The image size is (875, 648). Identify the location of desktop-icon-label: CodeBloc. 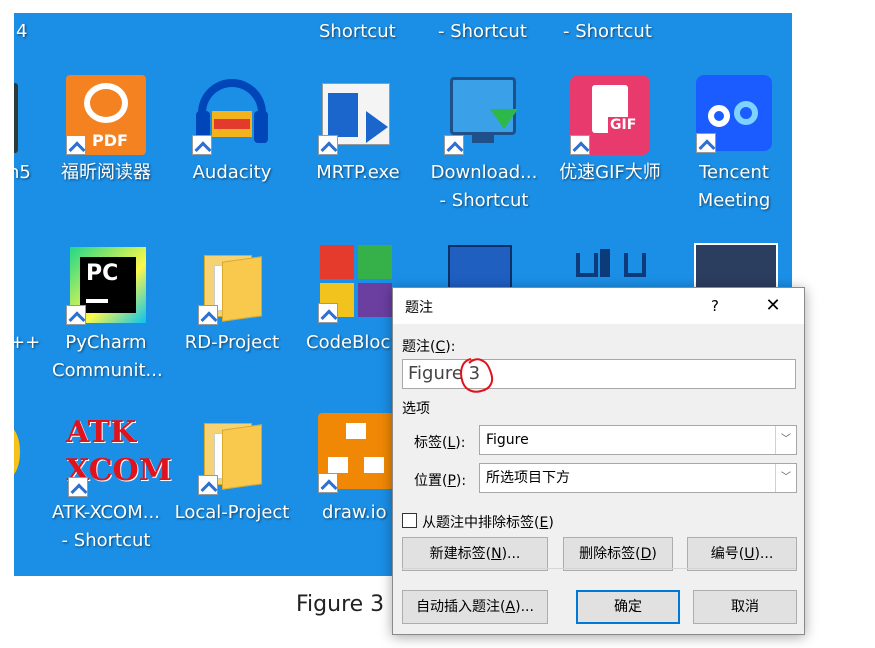
(348, 343).